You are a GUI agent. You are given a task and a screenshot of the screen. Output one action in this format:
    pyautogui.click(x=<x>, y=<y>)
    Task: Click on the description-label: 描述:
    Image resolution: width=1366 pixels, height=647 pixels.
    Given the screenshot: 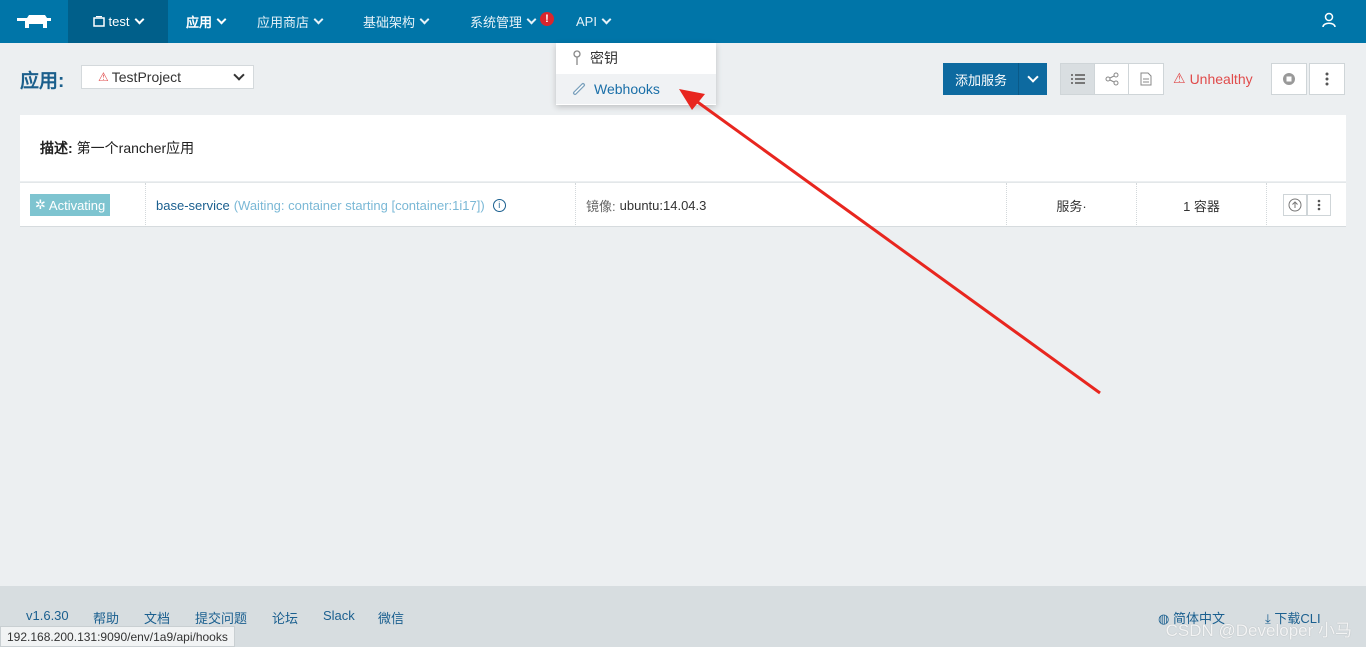 What is the action you would take?
    pyautogui.click(x=56, y=148)
    